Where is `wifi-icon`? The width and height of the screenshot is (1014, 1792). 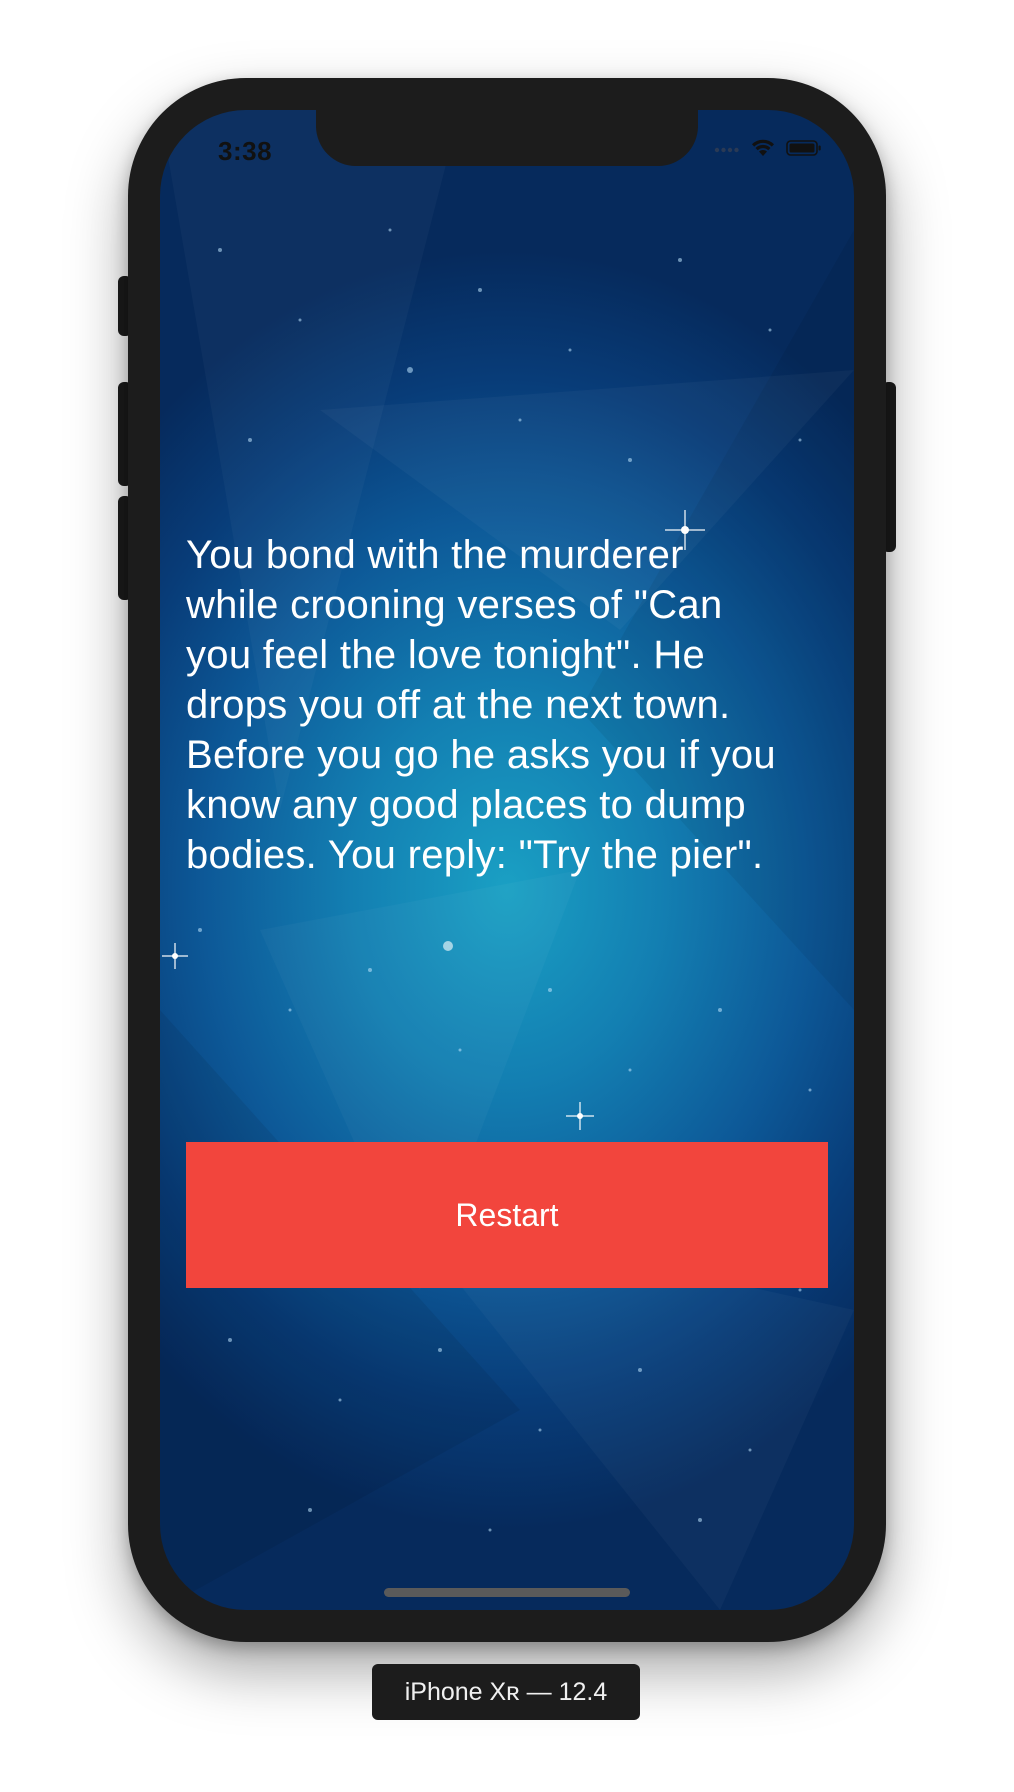 wifi-icon is located at coordinates (763, 147).